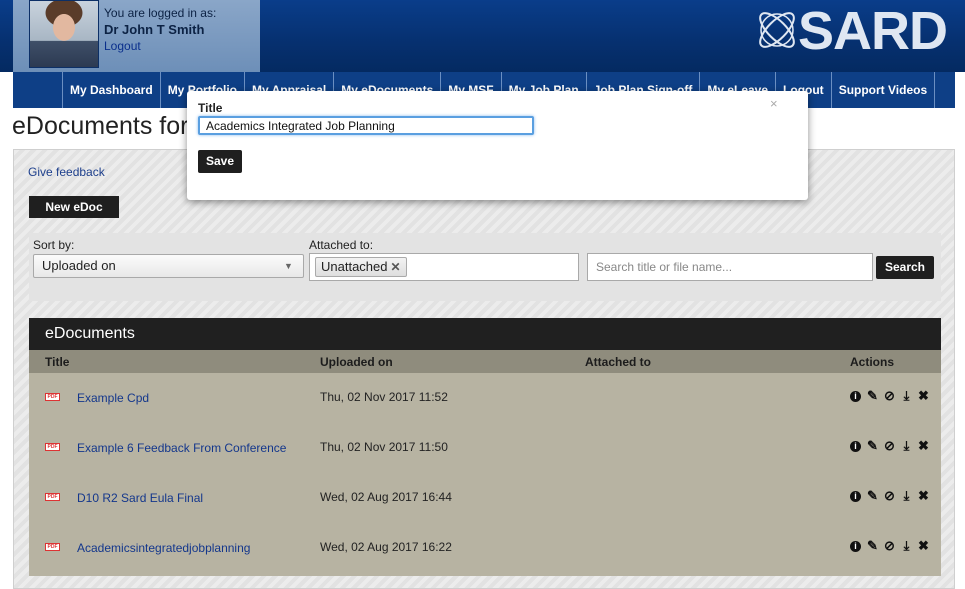  What do you see at coordinates (386, 497) in the screenshot?
I see `uploaded-date: Wed, 02 Aug 2017 16:44` at bounding box center [386, 497].